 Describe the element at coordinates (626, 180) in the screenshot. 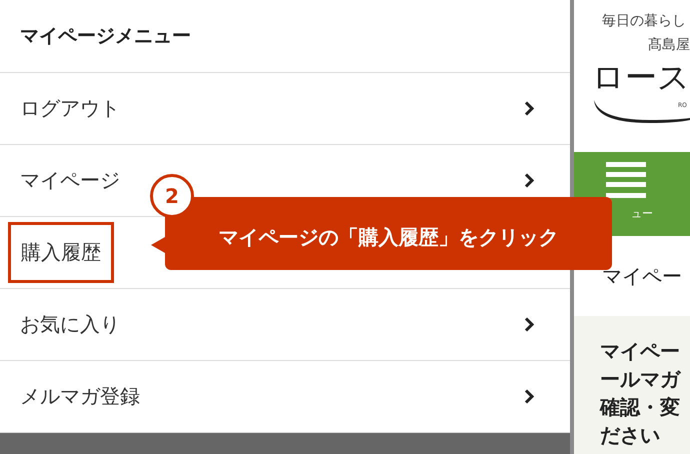

I see `menu-icon` at that location.